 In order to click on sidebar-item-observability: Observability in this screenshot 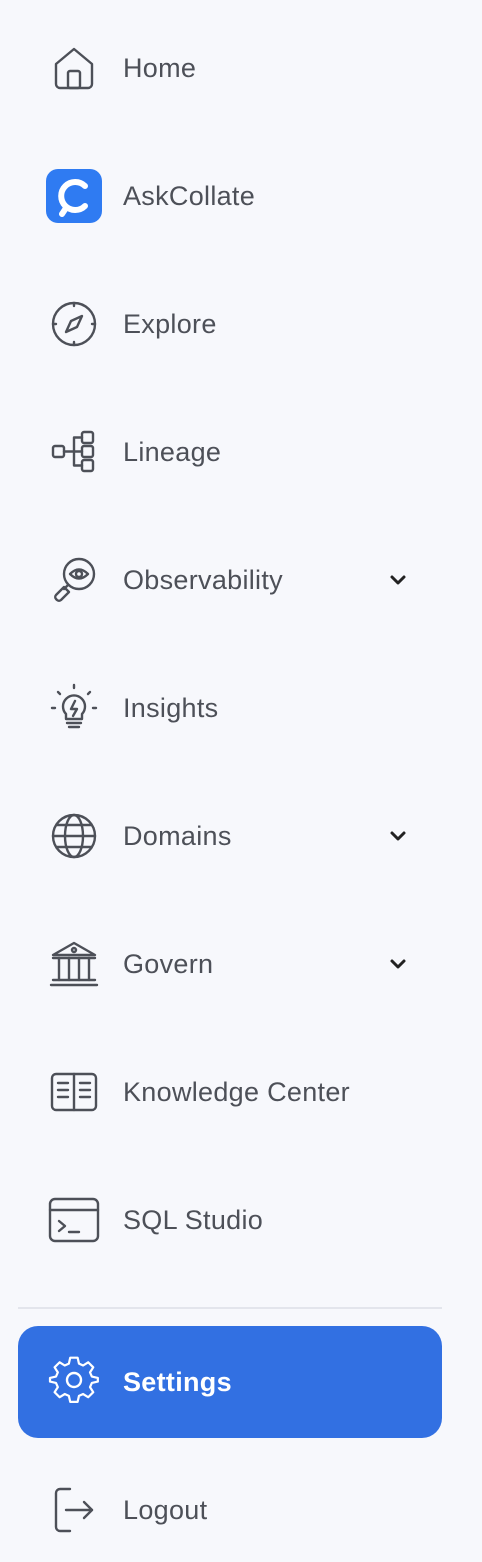, I will do `click(230, 580)`.